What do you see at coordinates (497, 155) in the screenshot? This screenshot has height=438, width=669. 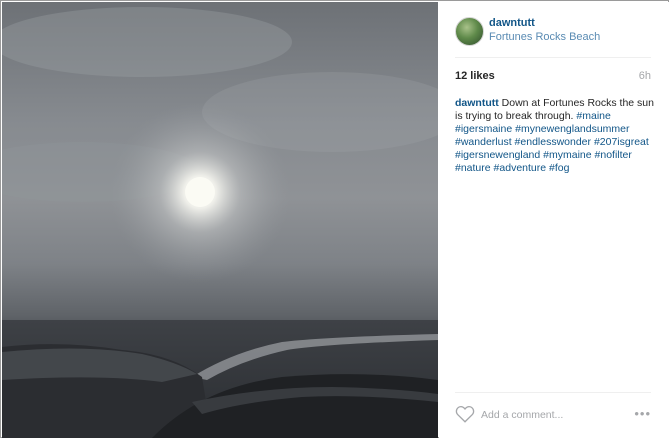 I see `hashtag-link: #igersnewengland` at bounding box center [497, 155].